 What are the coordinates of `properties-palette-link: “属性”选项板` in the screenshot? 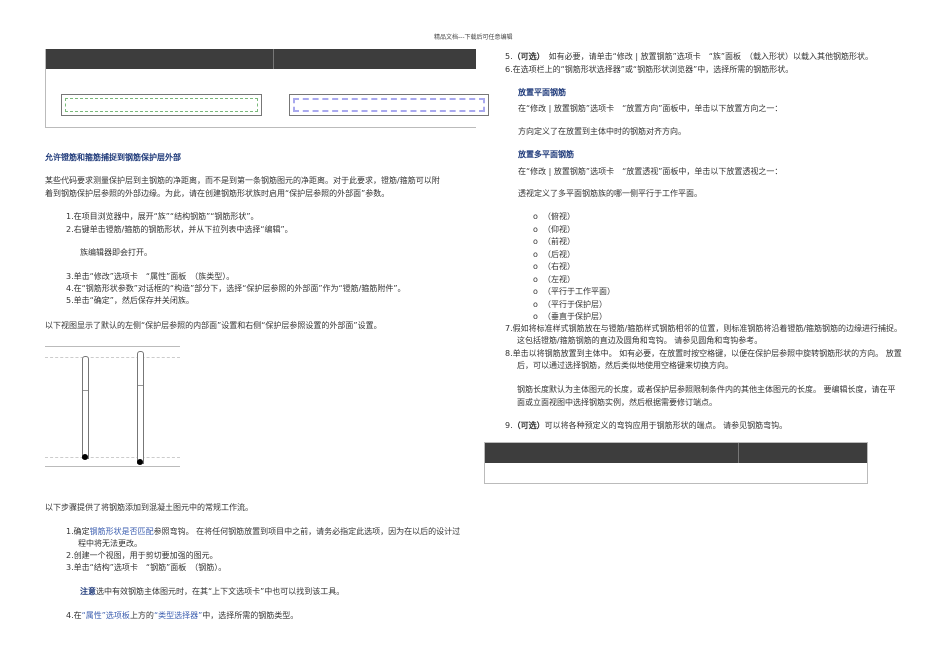 It's located at (106, 615).